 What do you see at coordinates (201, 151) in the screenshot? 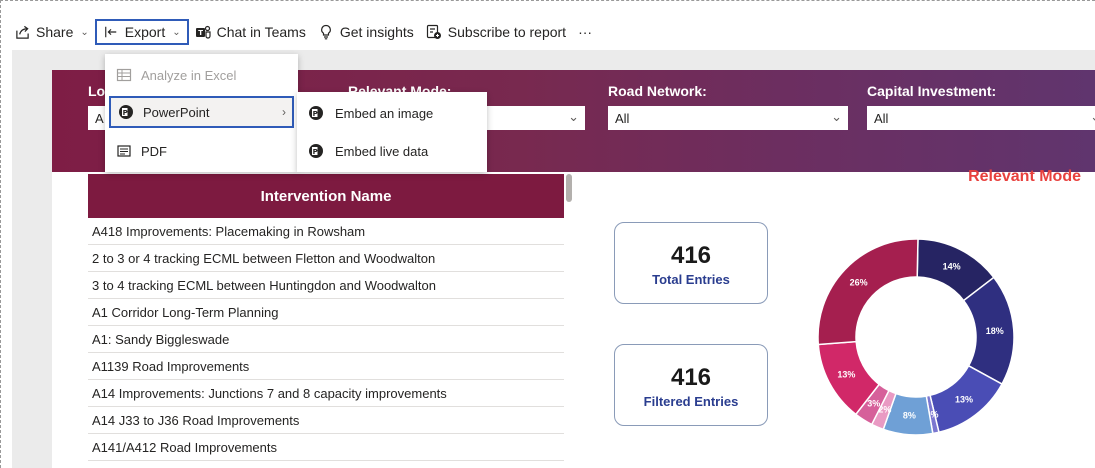
I see `pdf-item: PDF` at bounding box center [201, 151].